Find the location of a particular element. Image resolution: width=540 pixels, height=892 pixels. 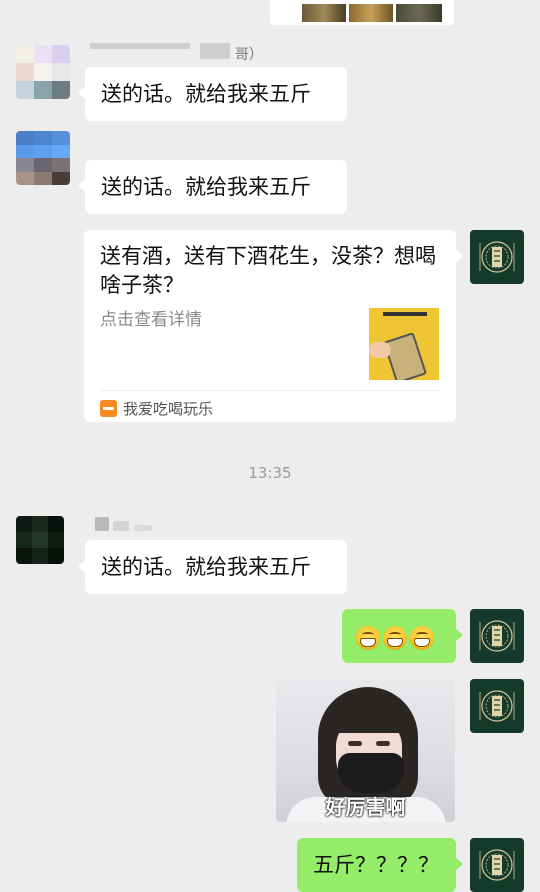

timestamp: 13:35 is located at coordinates (270, 473).